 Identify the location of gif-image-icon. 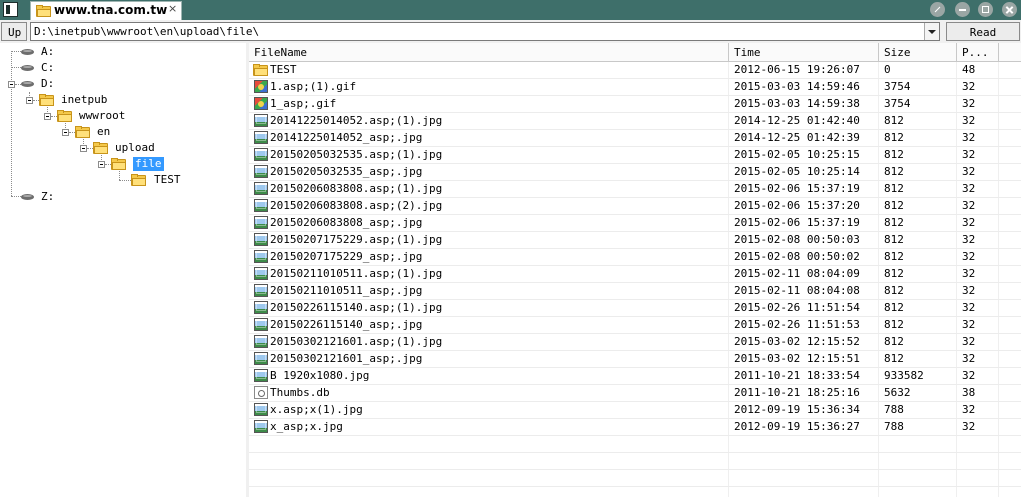
(261, 103).